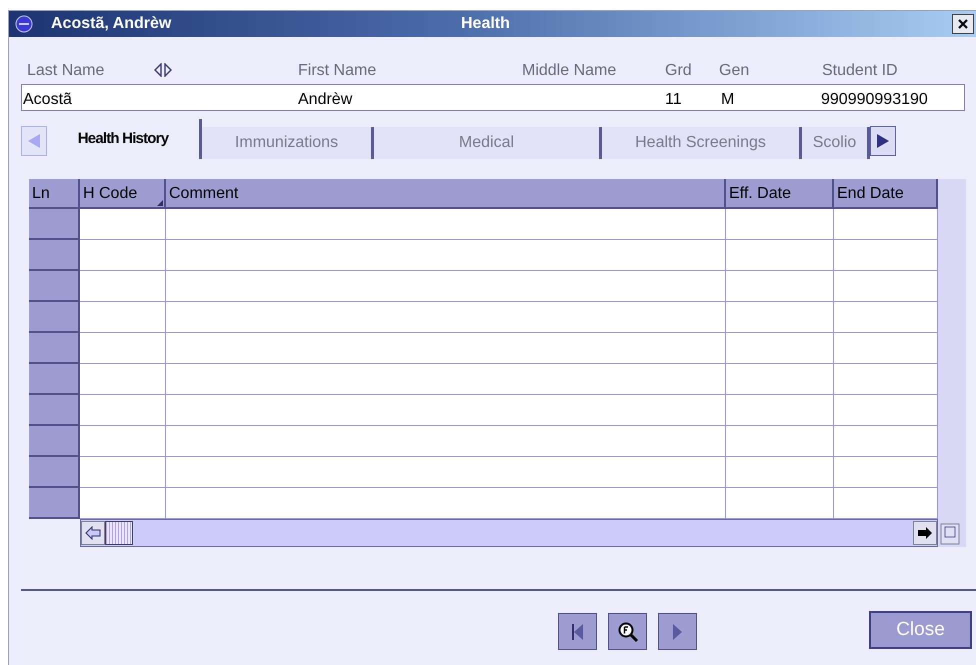  What do you see at coordinates (577, 631) in the screenshot?
I see `previous-icon` at bounding box center [577, 631].